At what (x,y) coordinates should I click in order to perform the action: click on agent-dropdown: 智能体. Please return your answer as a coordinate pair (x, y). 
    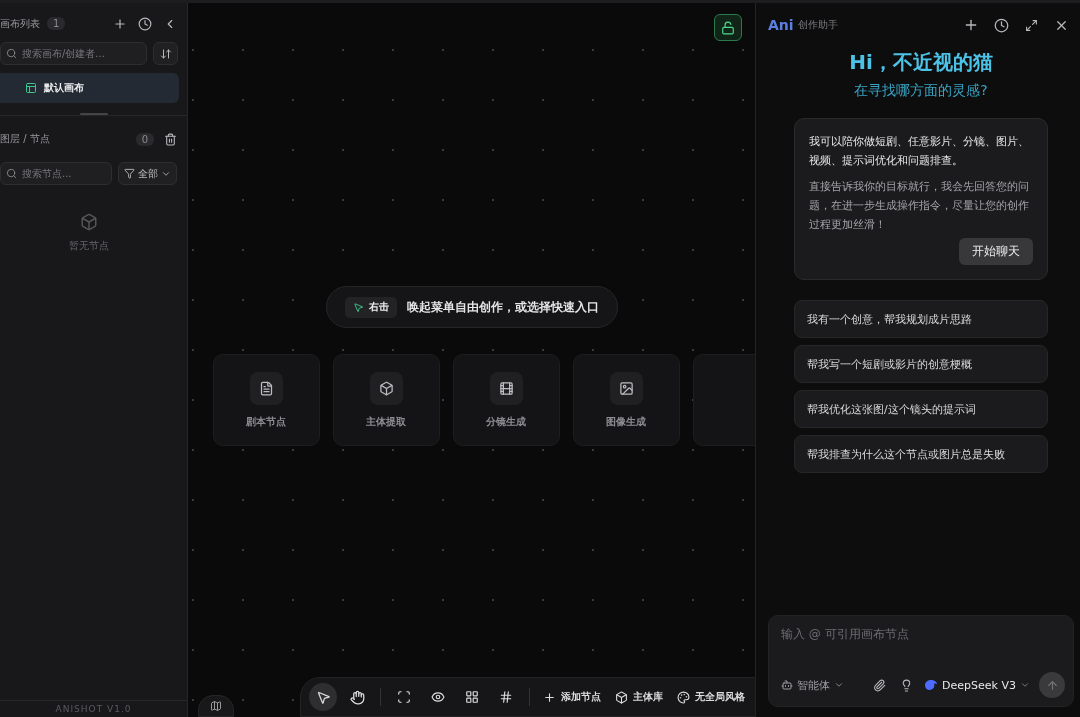
    Looking at the image, I should click on (812, 685).